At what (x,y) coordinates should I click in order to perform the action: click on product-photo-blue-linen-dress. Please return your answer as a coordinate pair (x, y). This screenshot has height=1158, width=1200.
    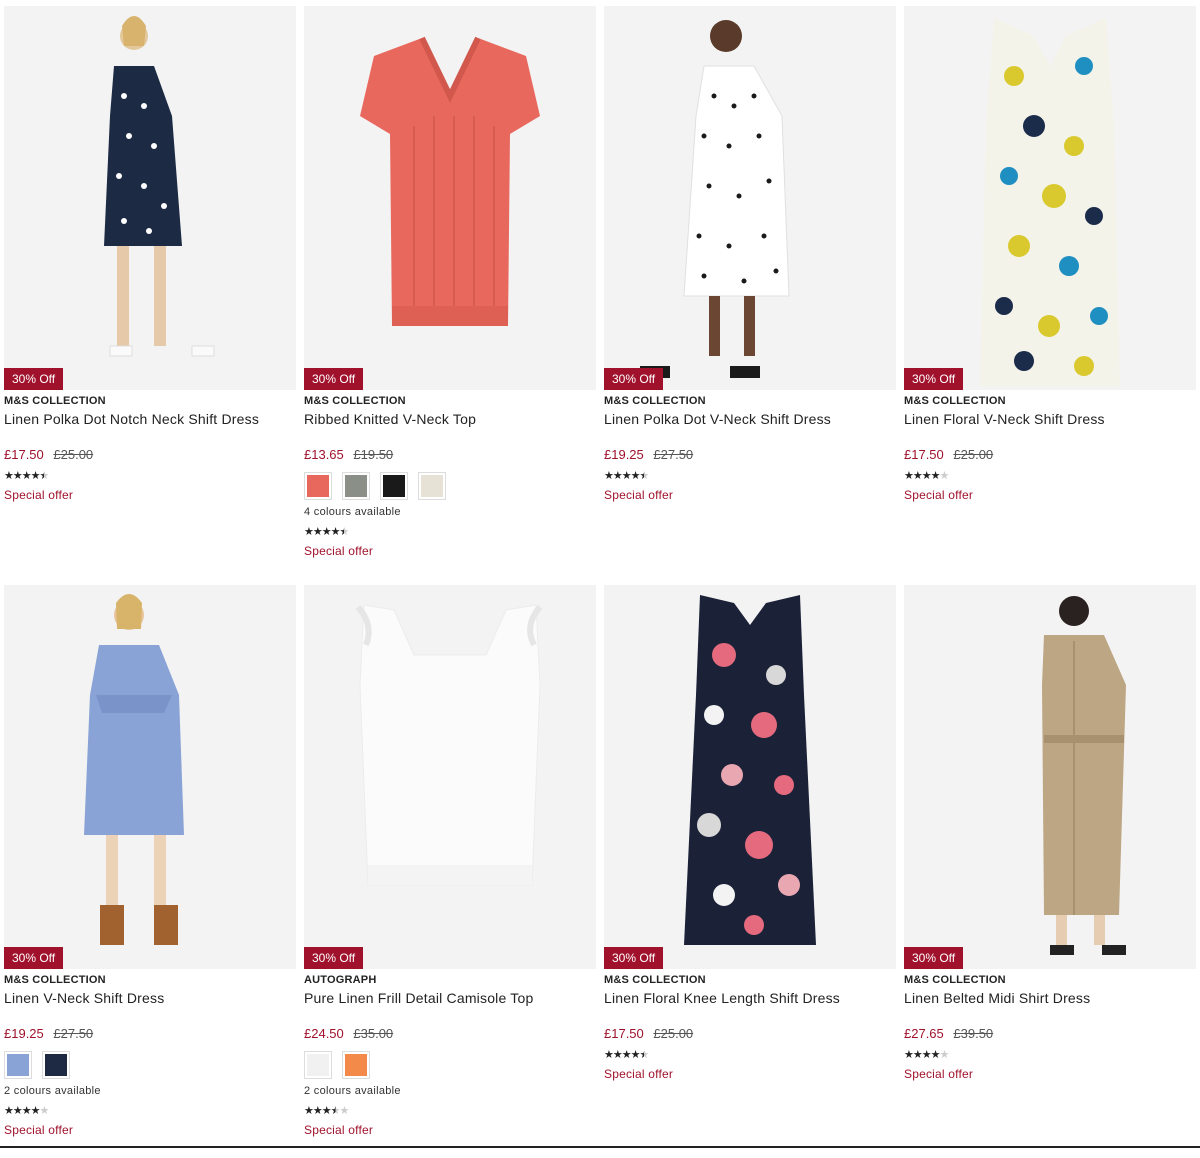
    Looking at the image, I should click on (150, 777).